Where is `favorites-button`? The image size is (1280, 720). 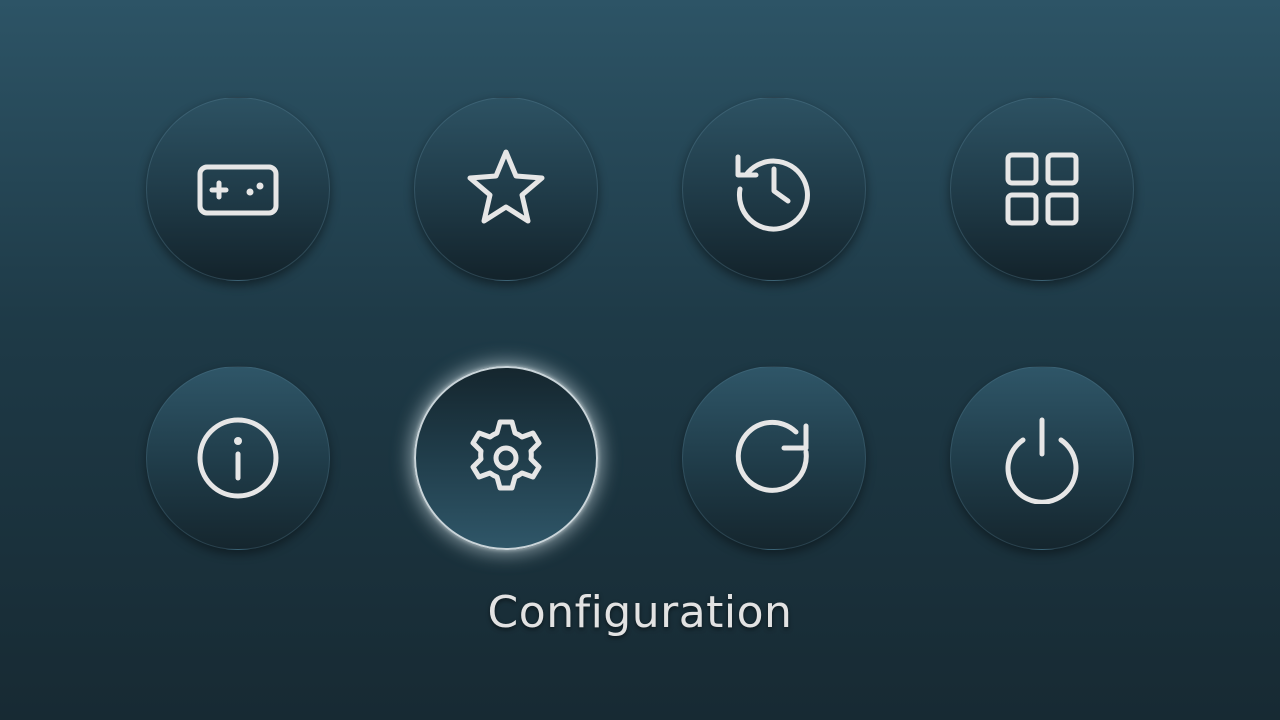 favorites-button is located at coordinates (506, 189).